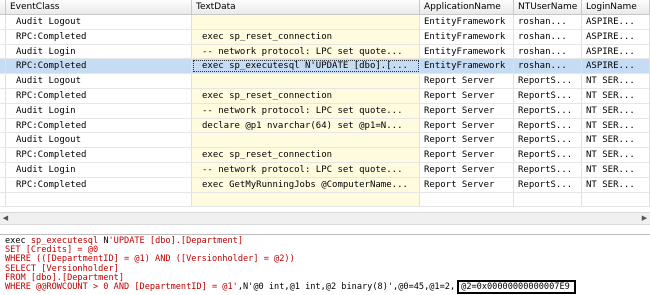 The width and height of the screenshot is (650, 295). Describe the element at coordinates (548, 199) in the screenshot. I see `cell-ntusername` at that location.